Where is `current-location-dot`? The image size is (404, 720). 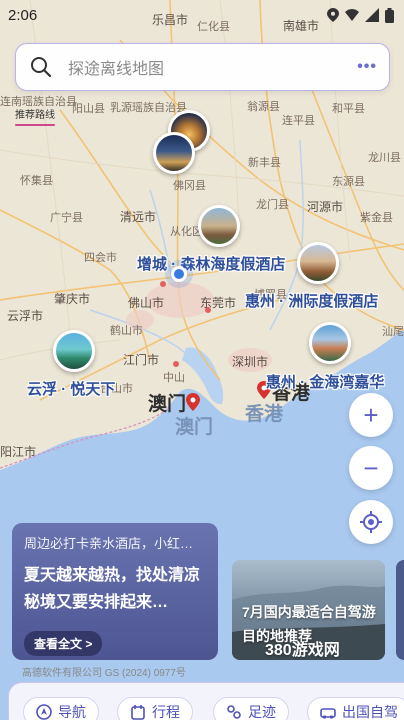 current-location-dot is located at coordinates (179, 274).